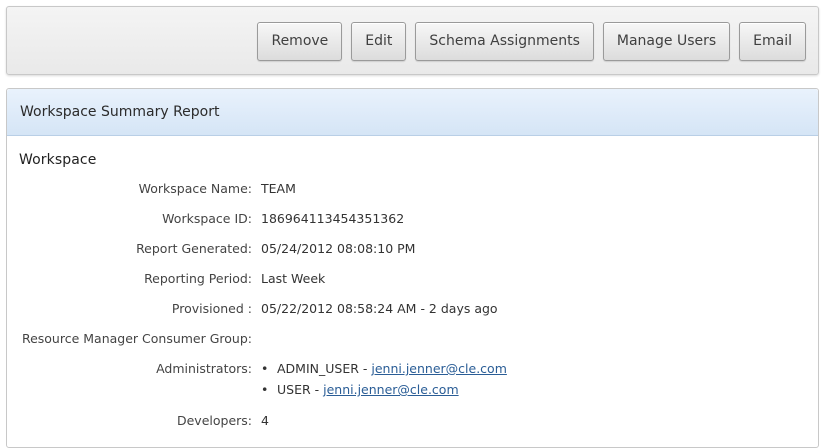  Describe the element at coordinates (214, 420) in the screenshot. I see `developers-label: Developers:` at that location.